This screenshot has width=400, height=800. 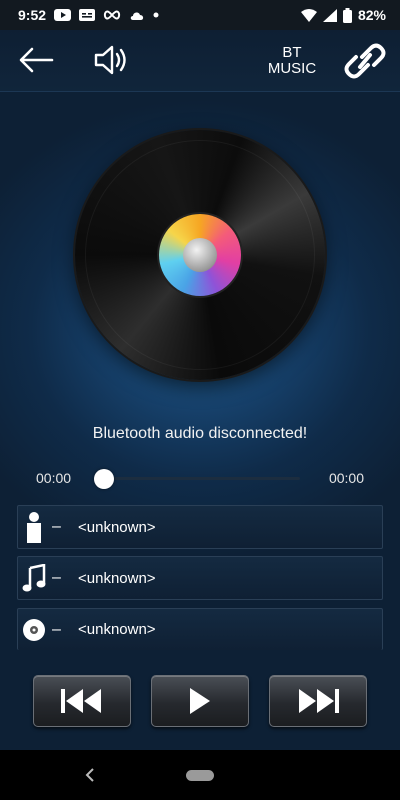 I want to click on youtube-icon, so click(x=63, y=15).